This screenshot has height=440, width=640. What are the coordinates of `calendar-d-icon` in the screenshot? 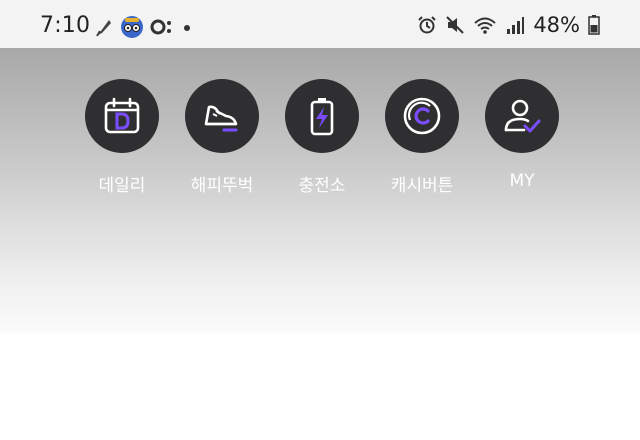 It's located at (122, 116).